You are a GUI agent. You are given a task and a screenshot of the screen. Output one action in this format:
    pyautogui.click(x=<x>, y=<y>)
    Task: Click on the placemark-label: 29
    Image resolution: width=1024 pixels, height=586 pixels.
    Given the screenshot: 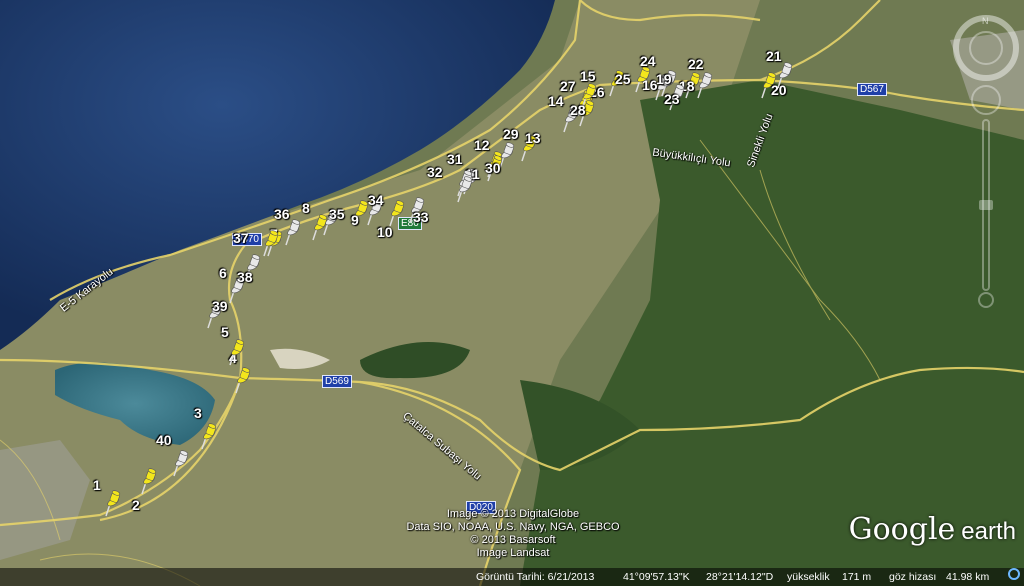 What is the action you would take?
    pyautogui.click(x=511, y=134)
    